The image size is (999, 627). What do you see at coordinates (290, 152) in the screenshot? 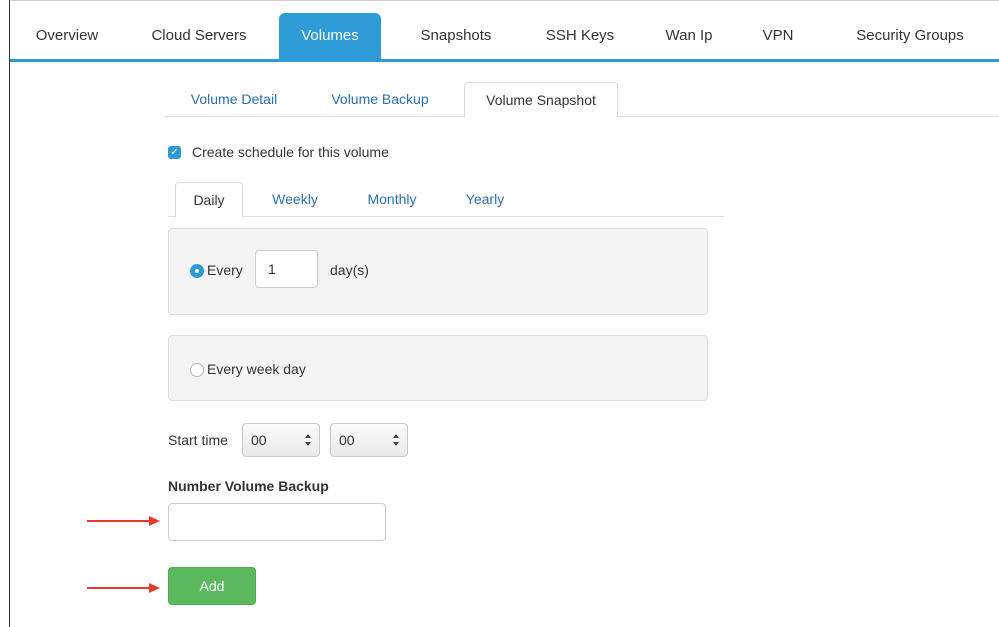
I see `schedule-checkbox-label: Create schedule for this volume` at bounding box center [290, 152].